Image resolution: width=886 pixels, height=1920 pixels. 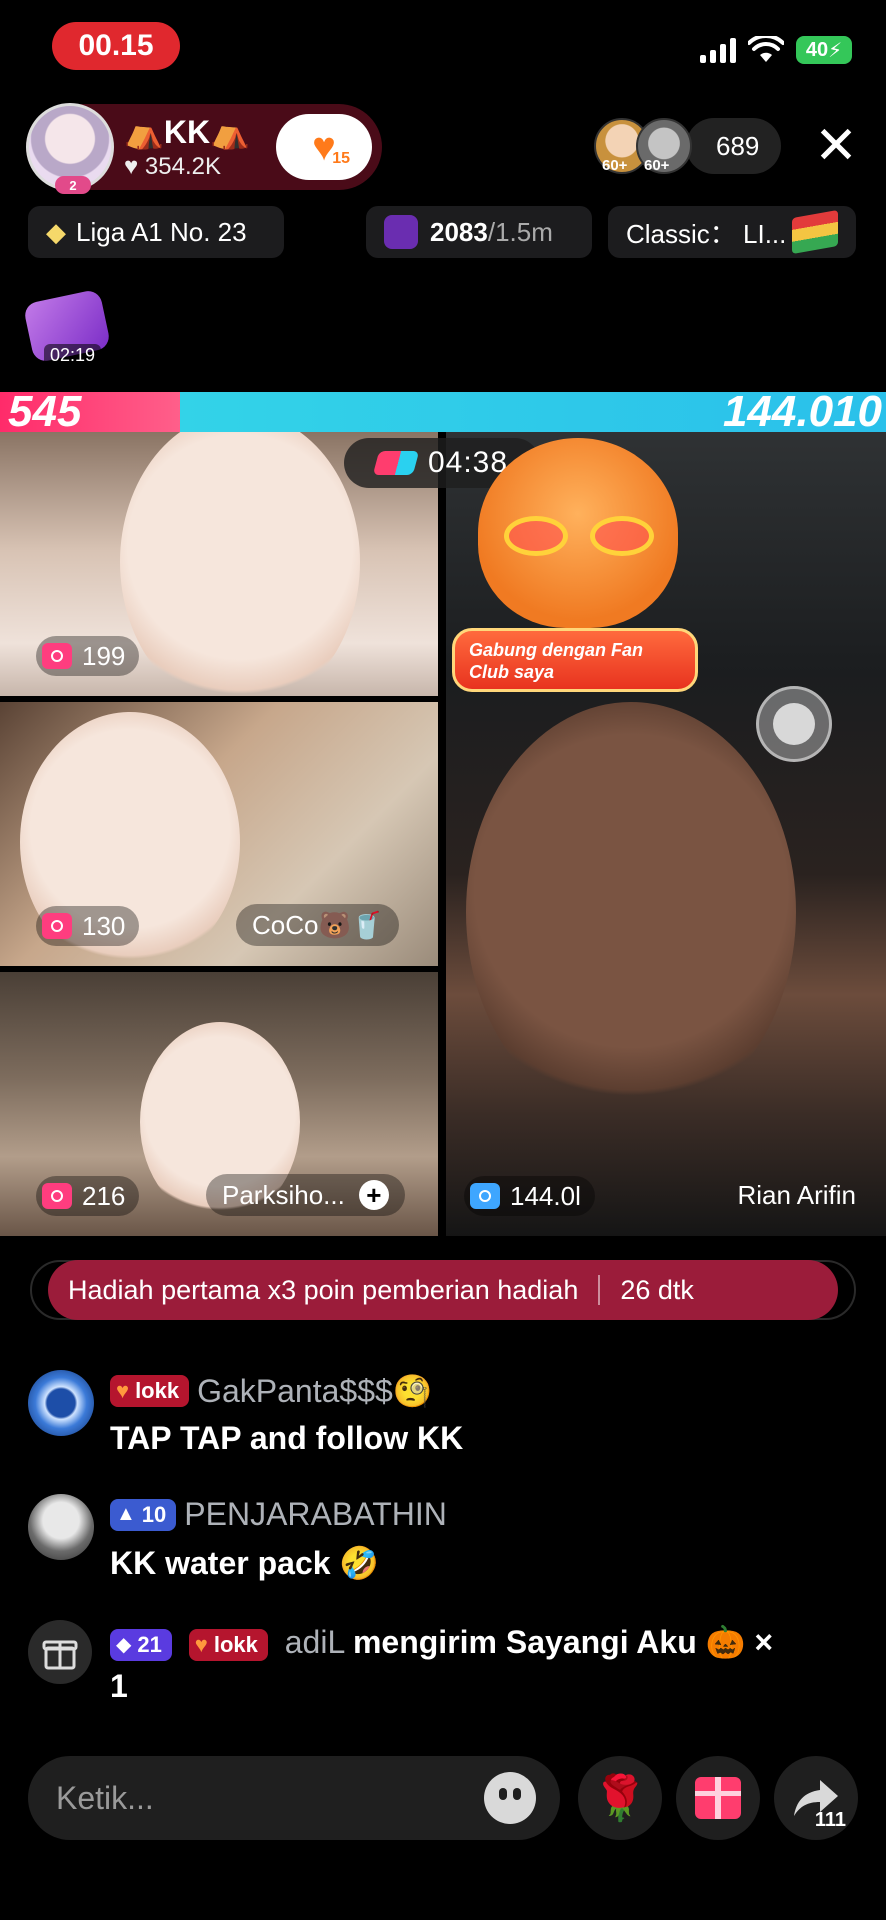 I want to click on tile-gift-value: 199, so click(x=104, y=655).